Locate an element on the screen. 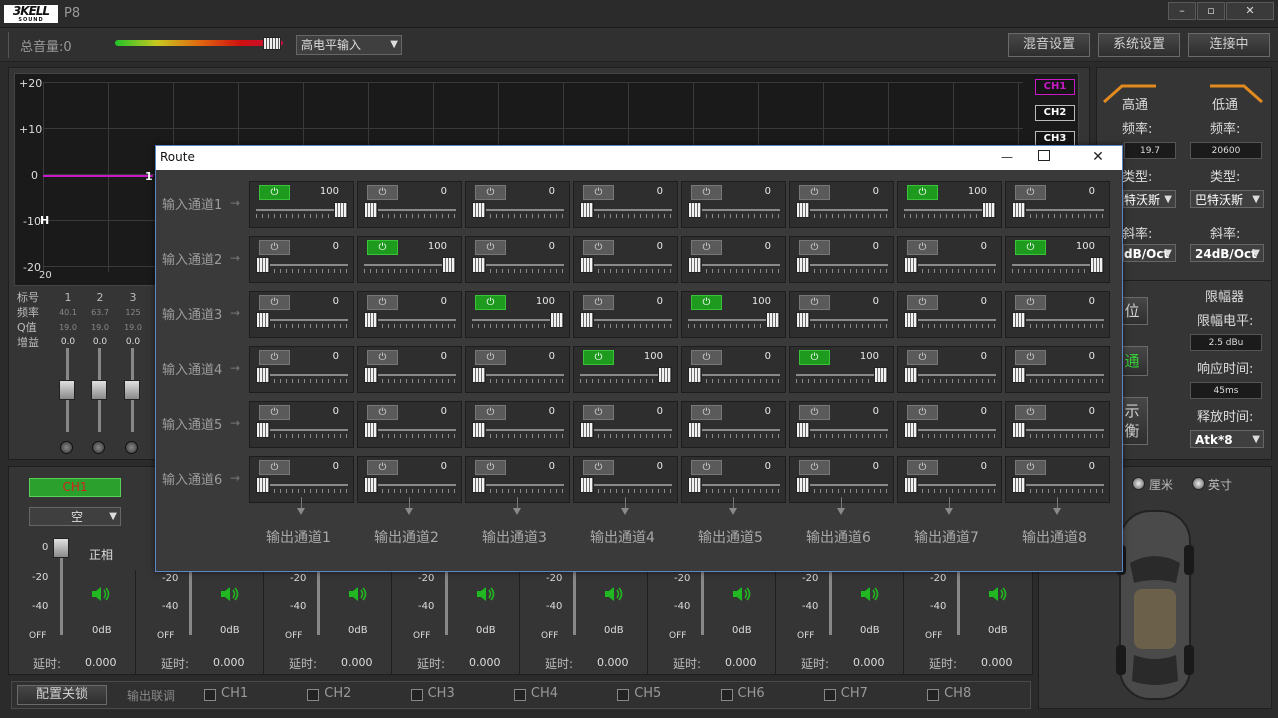  attack-input: 45ms is located at coordinates (1226, 390).